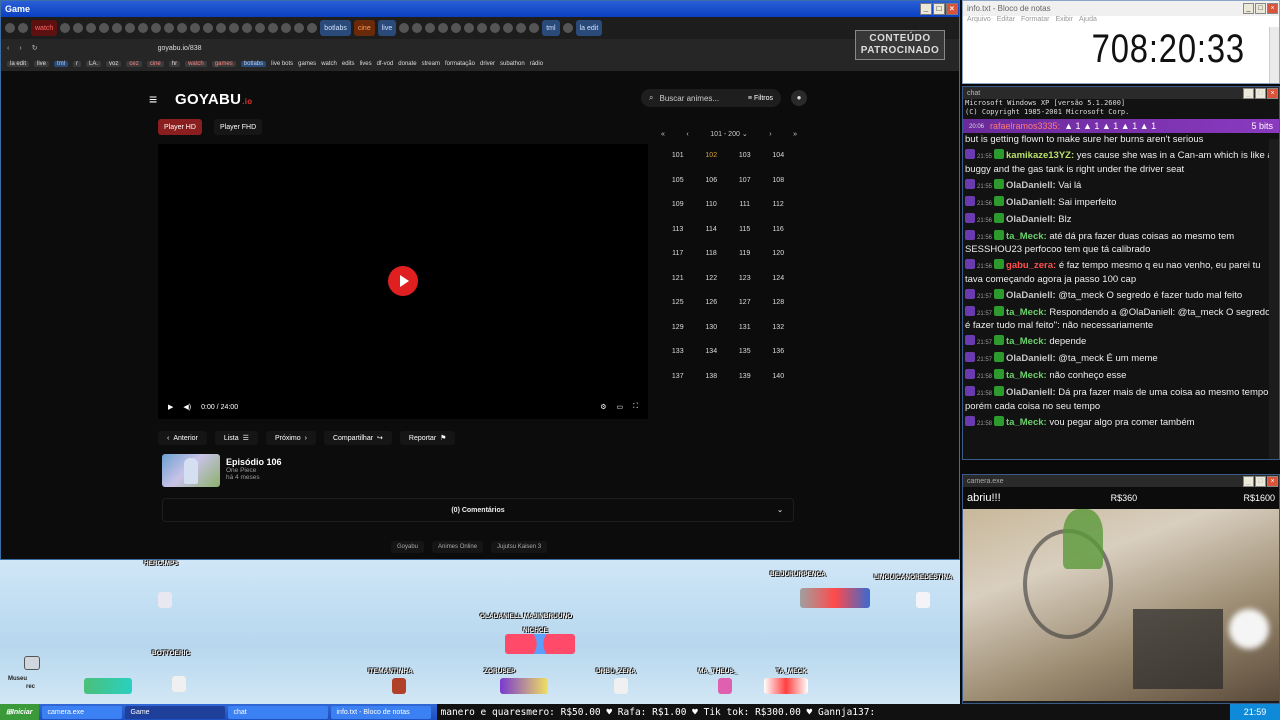 Image resolution: width=1280 pixels, height=720 pixels. I want to click on episode-button: 140, so click(779, 377).